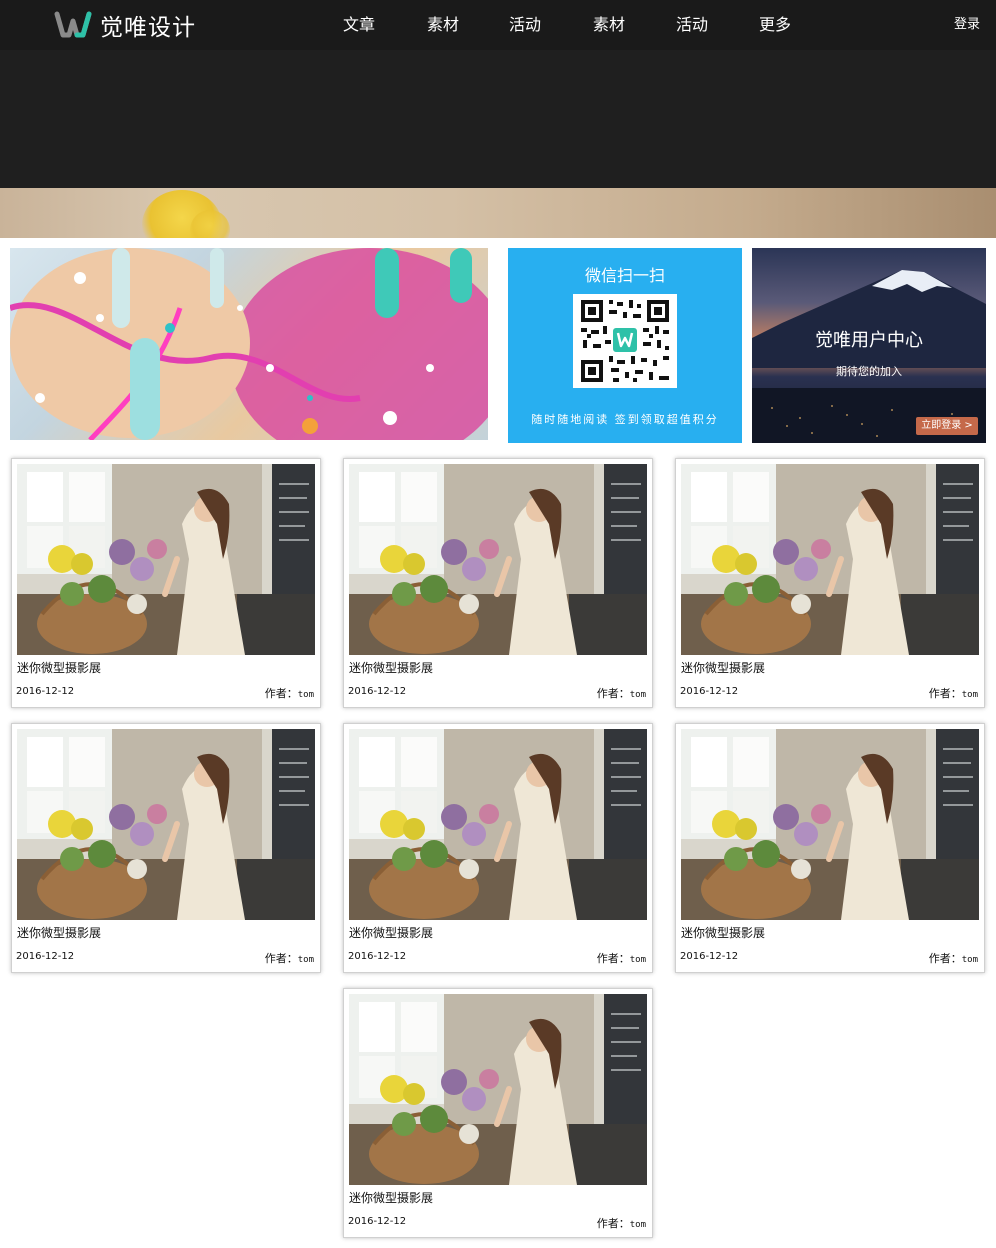 Image resolution: width=996 pixels, height=1248 pixels. I want to click on hero-image-strip, so click(498, 213).